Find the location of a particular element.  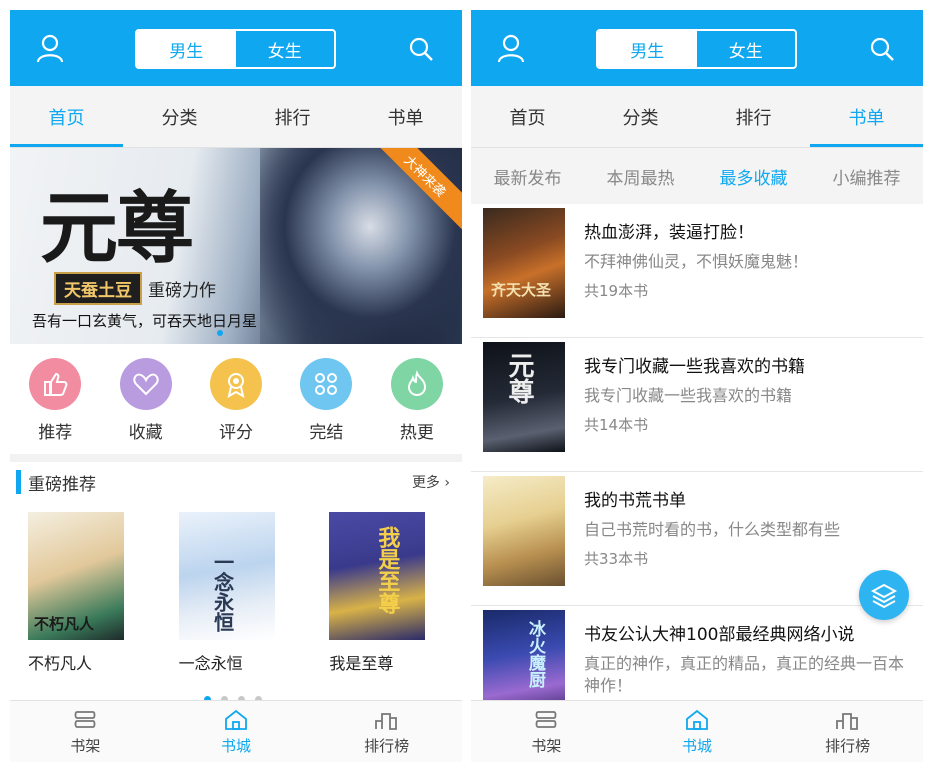

chevron-right-icon: › is located at coordinates (444, 483).